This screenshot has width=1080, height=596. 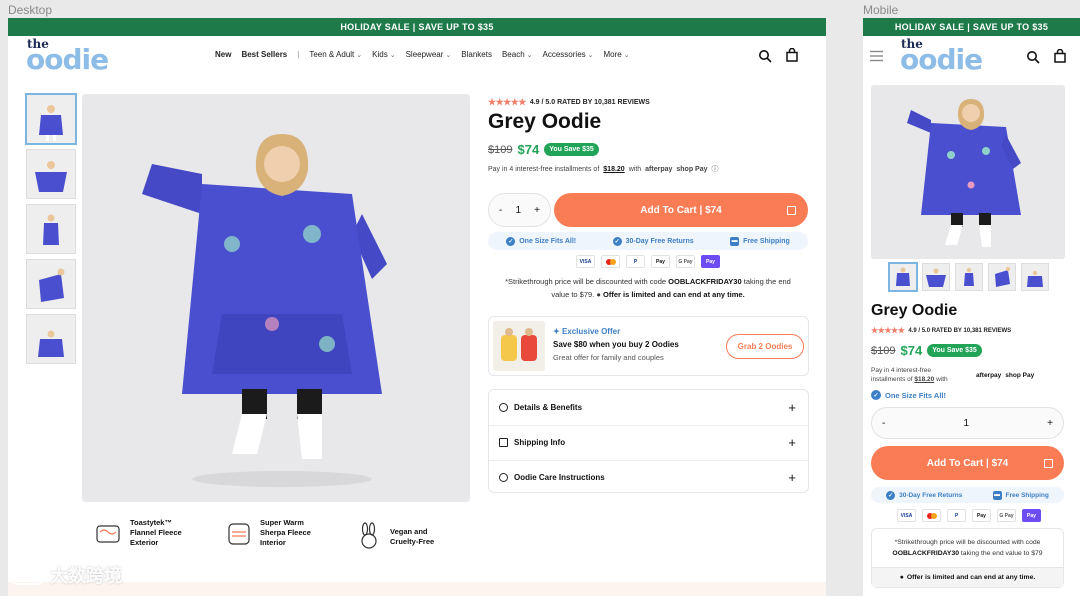 What do you see at coordinates (876, 56) in the screenshot?
I see `hamburger-menu-icon` at bounding box center [876, 56].